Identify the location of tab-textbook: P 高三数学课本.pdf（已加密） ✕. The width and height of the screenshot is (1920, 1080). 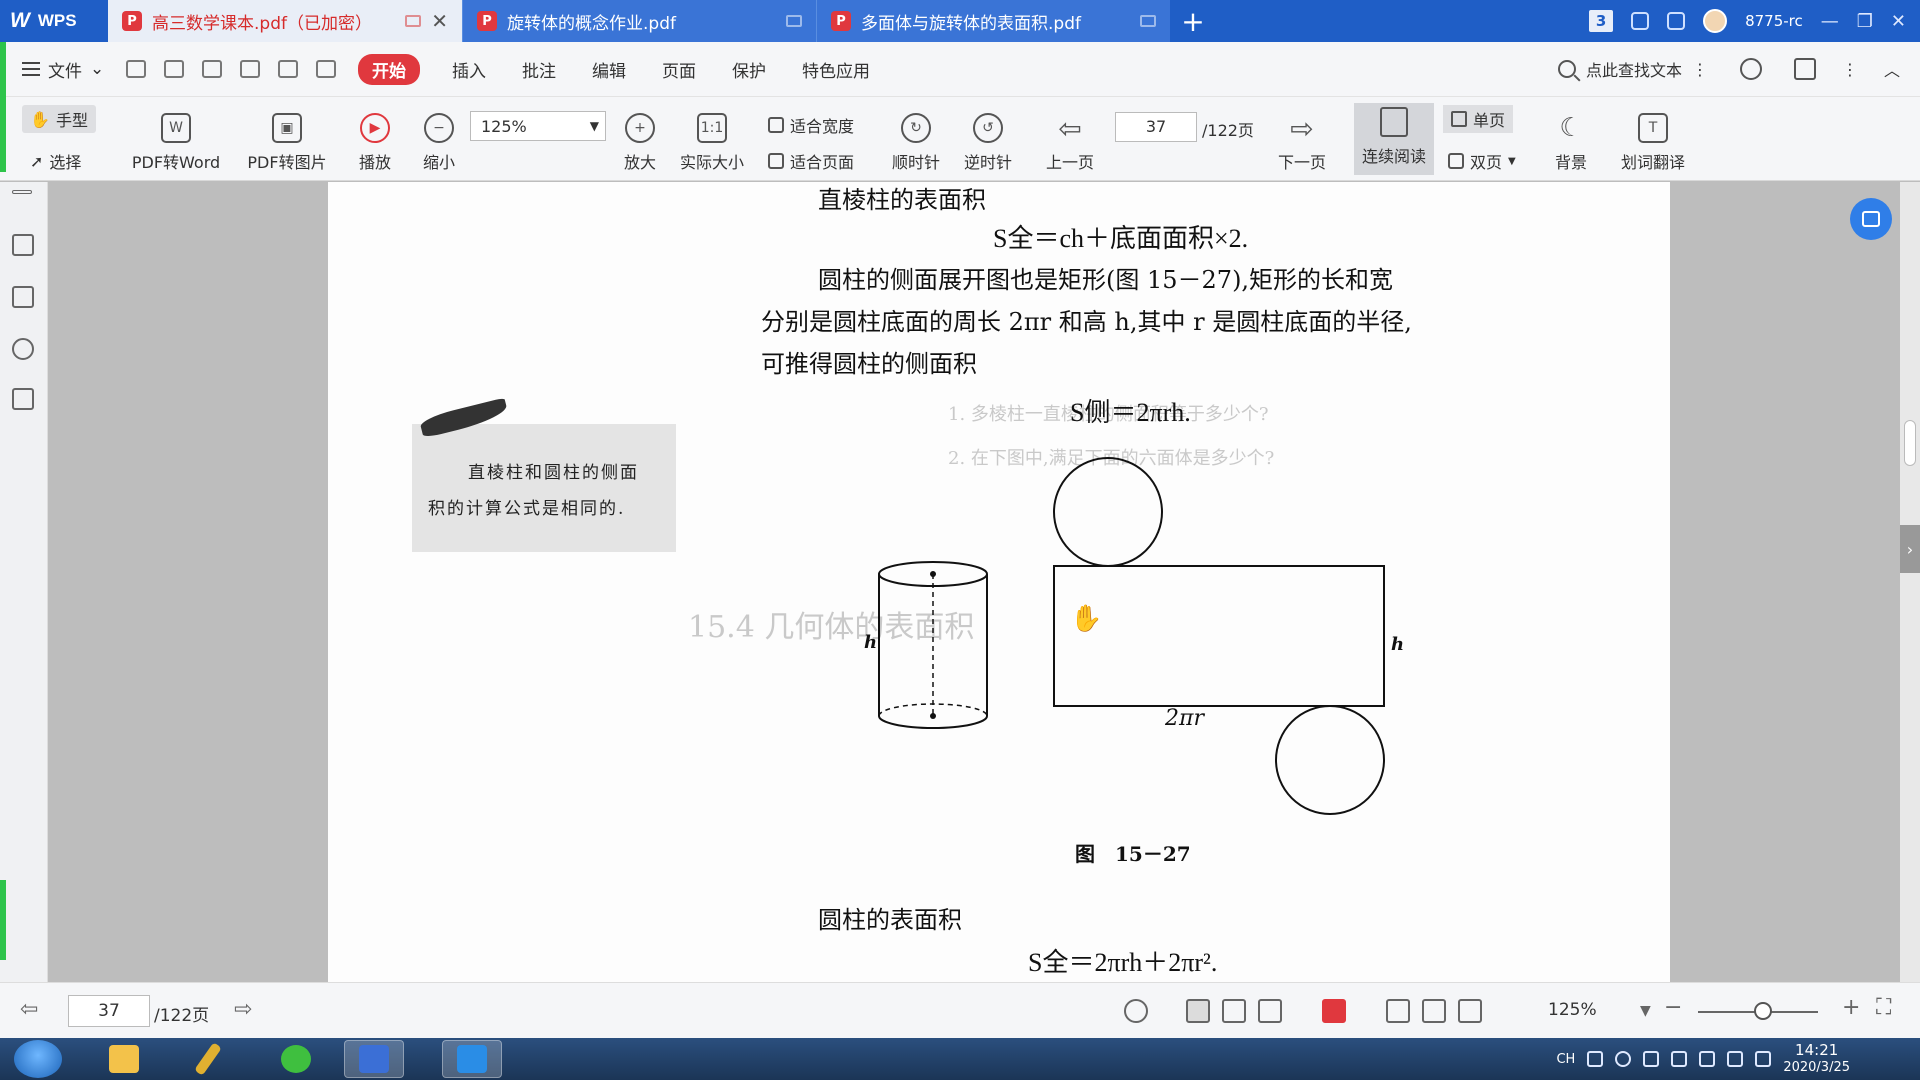
(285, 21).